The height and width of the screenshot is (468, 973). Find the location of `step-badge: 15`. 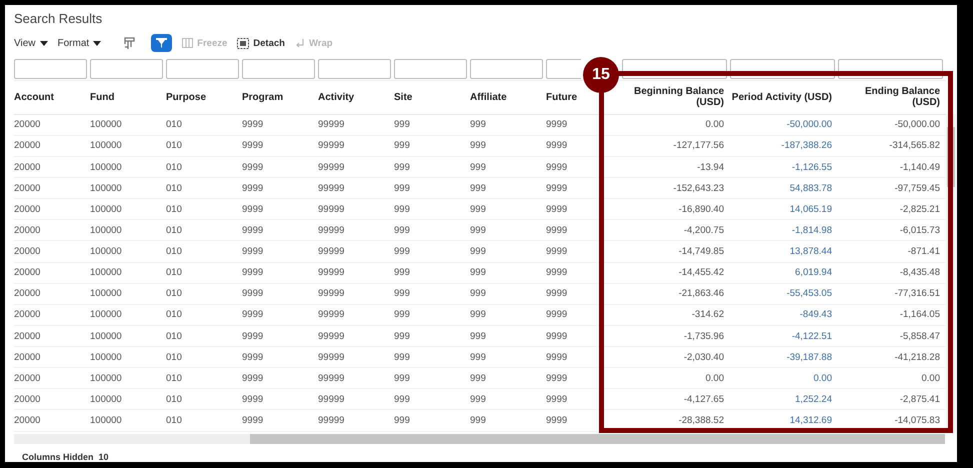

step-badge: 15 is located at coordinates (601, 75).